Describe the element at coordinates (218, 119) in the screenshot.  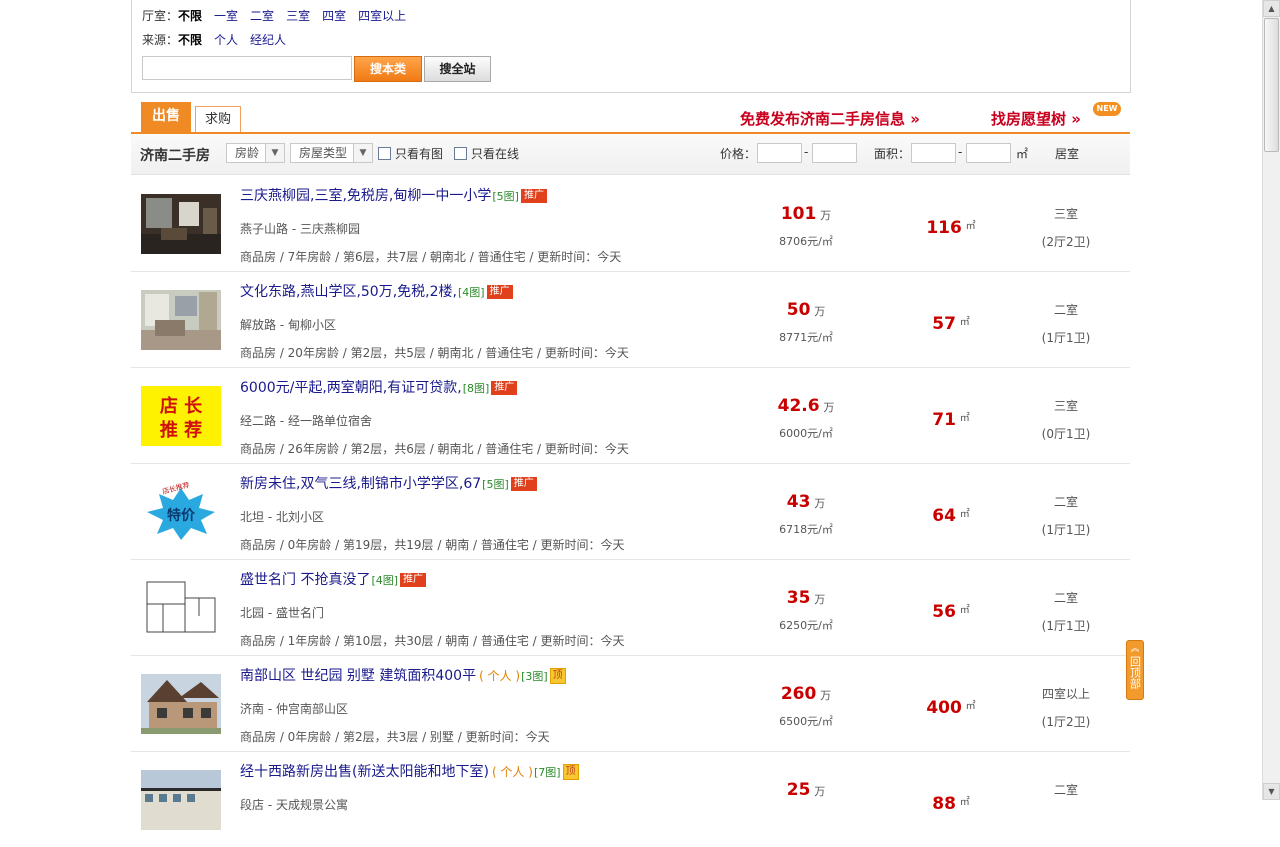
I see `tab-buy: 求购` at that location.